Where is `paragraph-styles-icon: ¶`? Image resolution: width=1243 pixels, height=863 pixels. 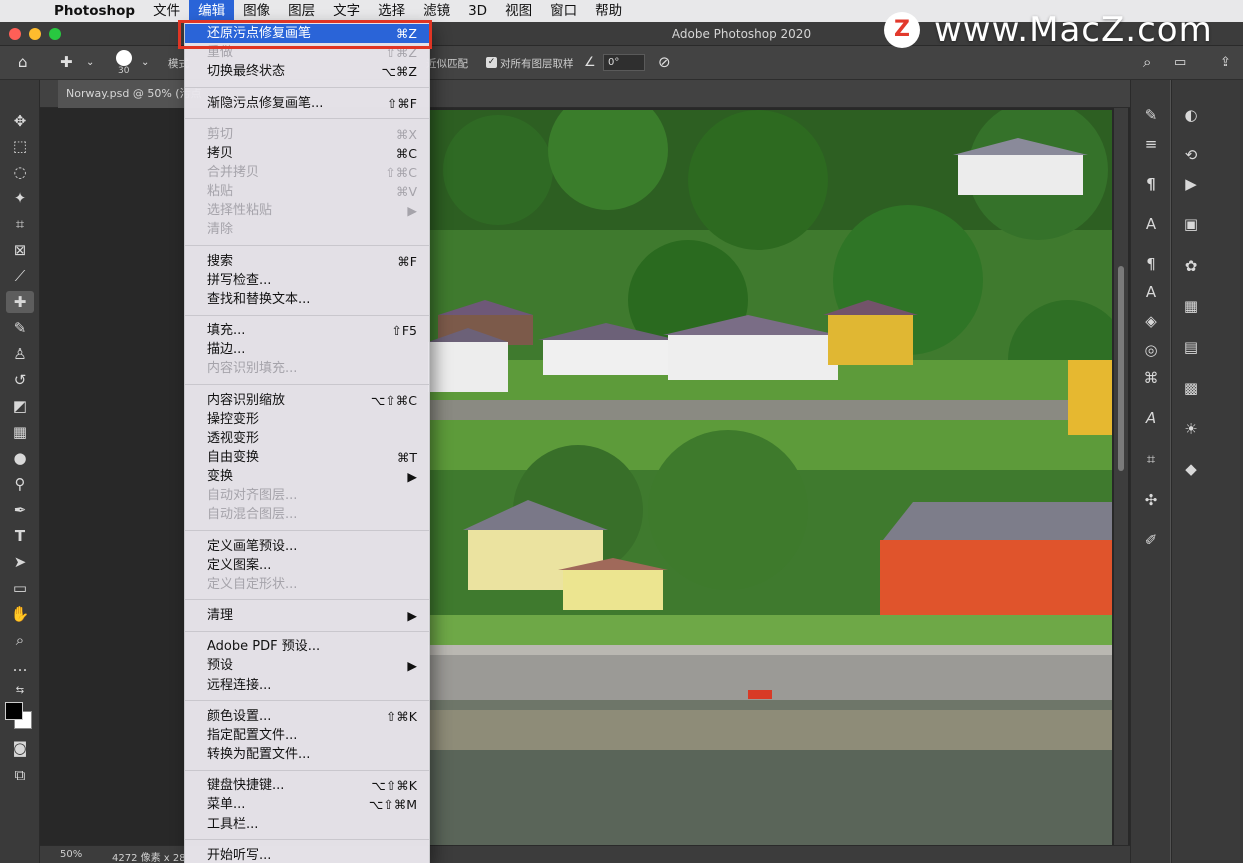
paragraph-styles-icon: ¶ is located at coordinates (1151, 264).